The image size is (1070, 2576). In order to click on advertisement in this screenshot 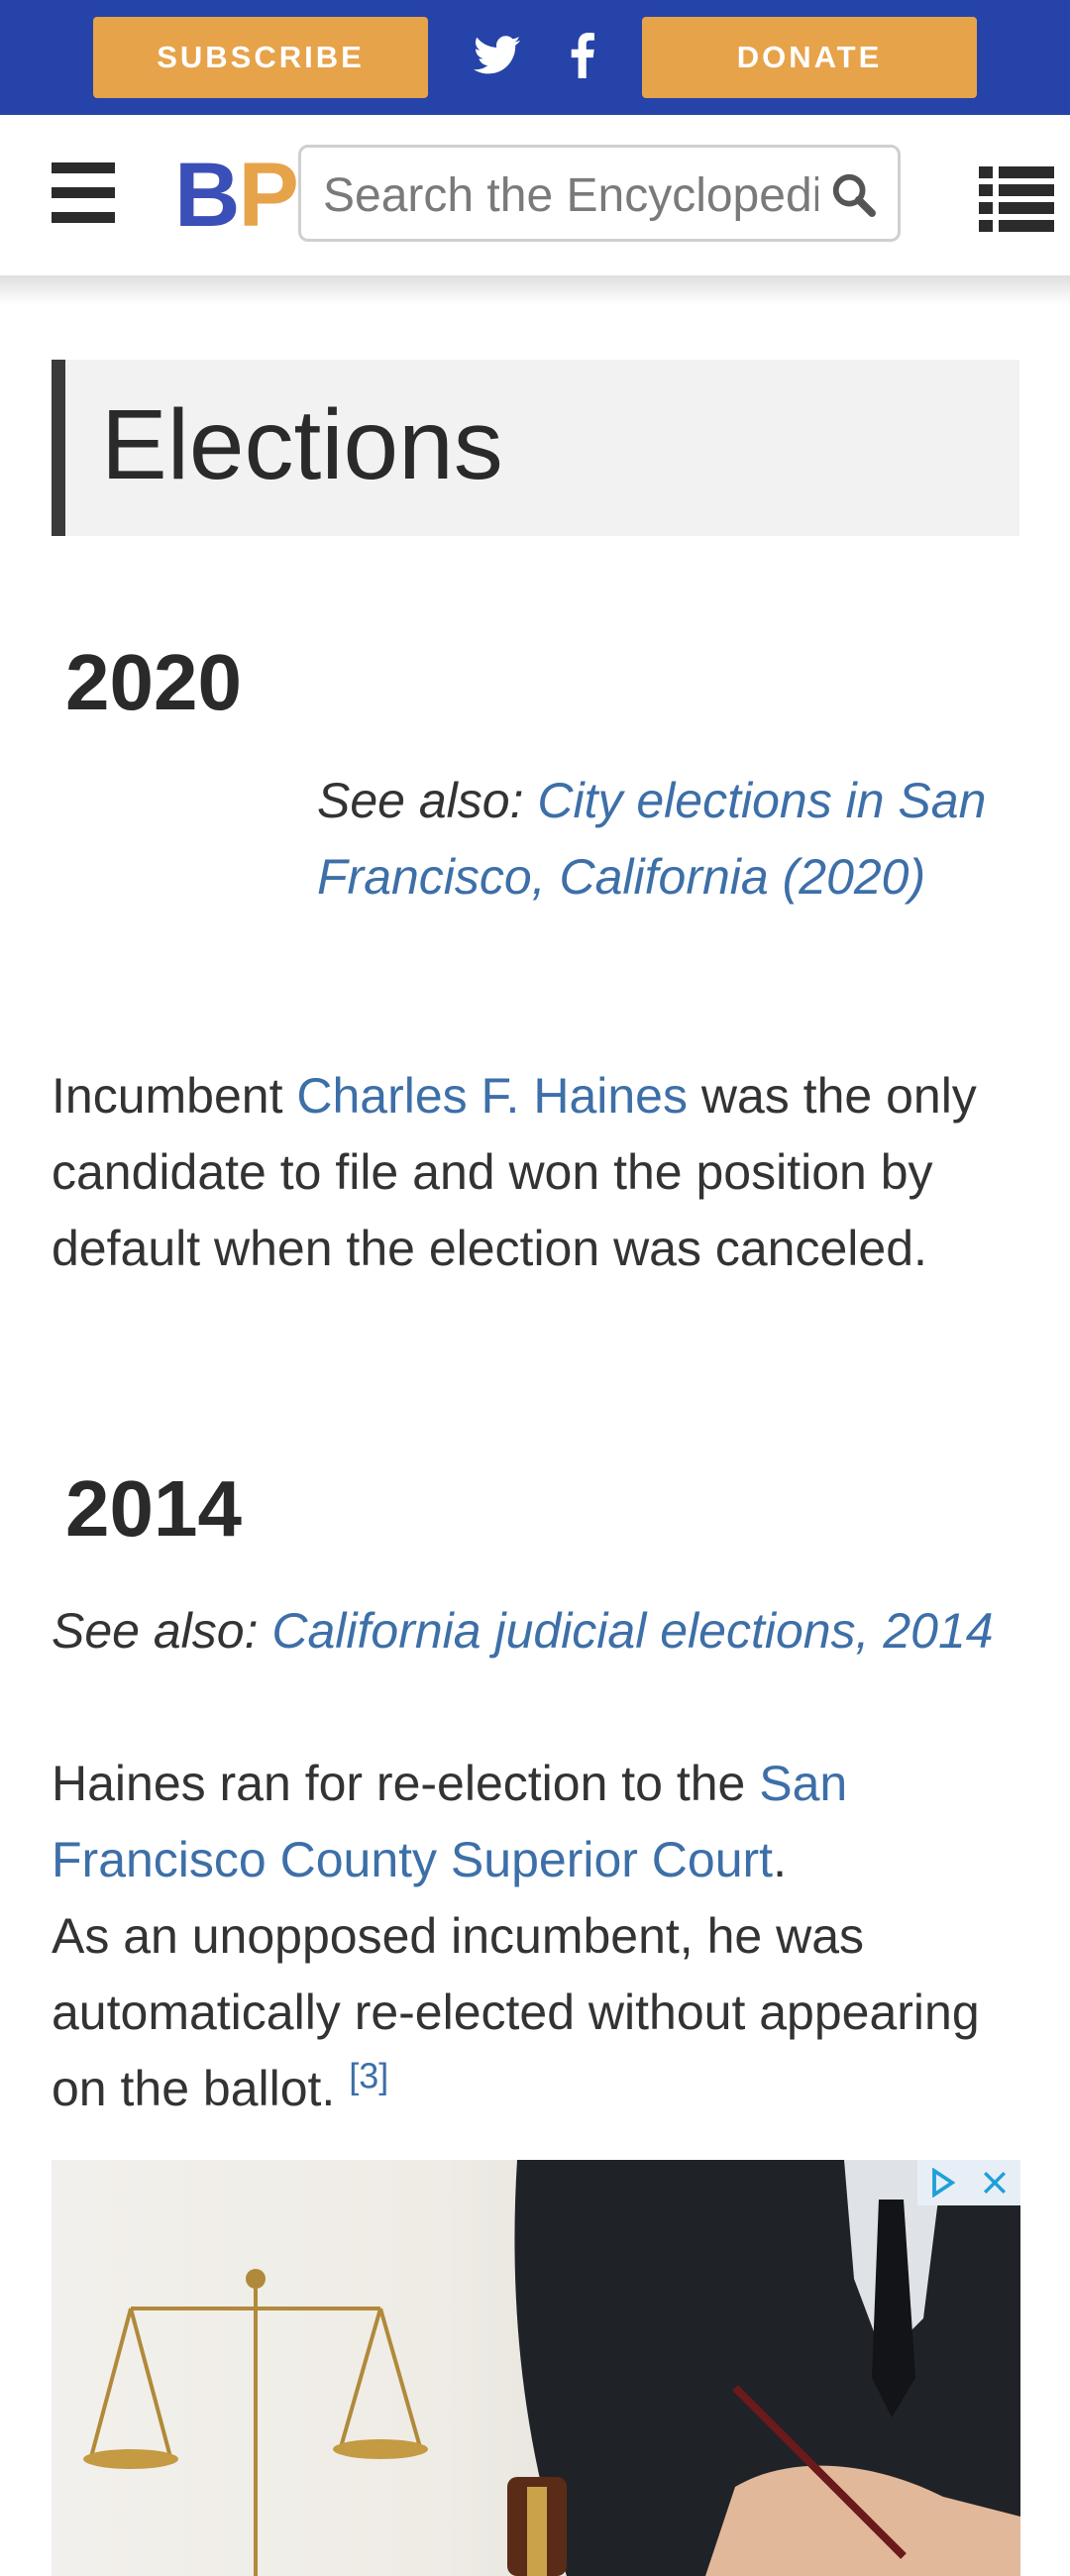, I will do `click(536, 2368)`.